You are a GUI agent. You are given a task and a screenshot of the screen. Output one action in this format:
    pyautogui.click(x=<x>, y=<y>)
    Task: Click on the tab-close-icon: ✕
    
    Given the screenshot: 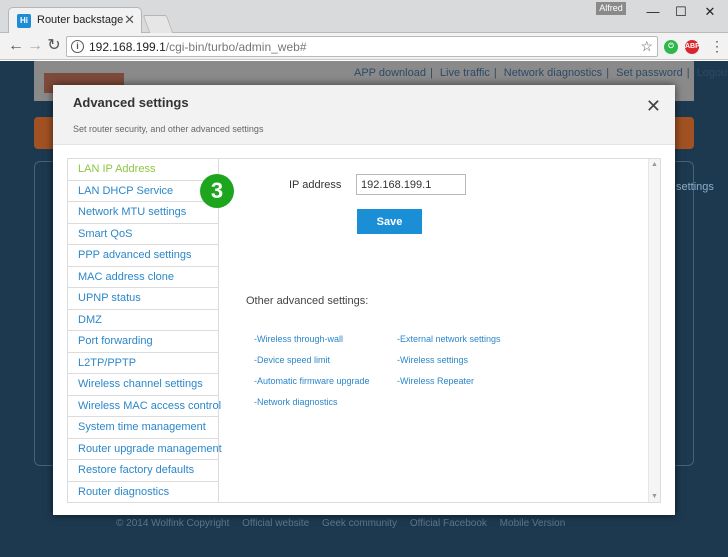 What is the action you would take?
    pyautogui.click(x=129, y=20)
    